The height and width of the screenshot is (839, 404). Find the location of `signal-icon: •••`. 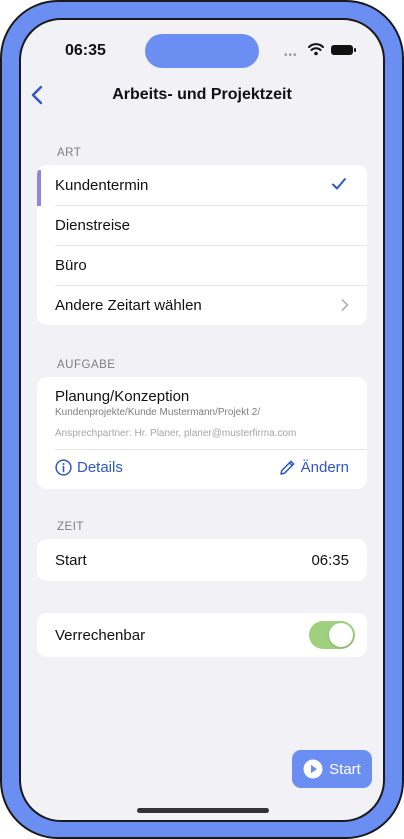

signal-icon: ••• is located at coordinates (291, 55).